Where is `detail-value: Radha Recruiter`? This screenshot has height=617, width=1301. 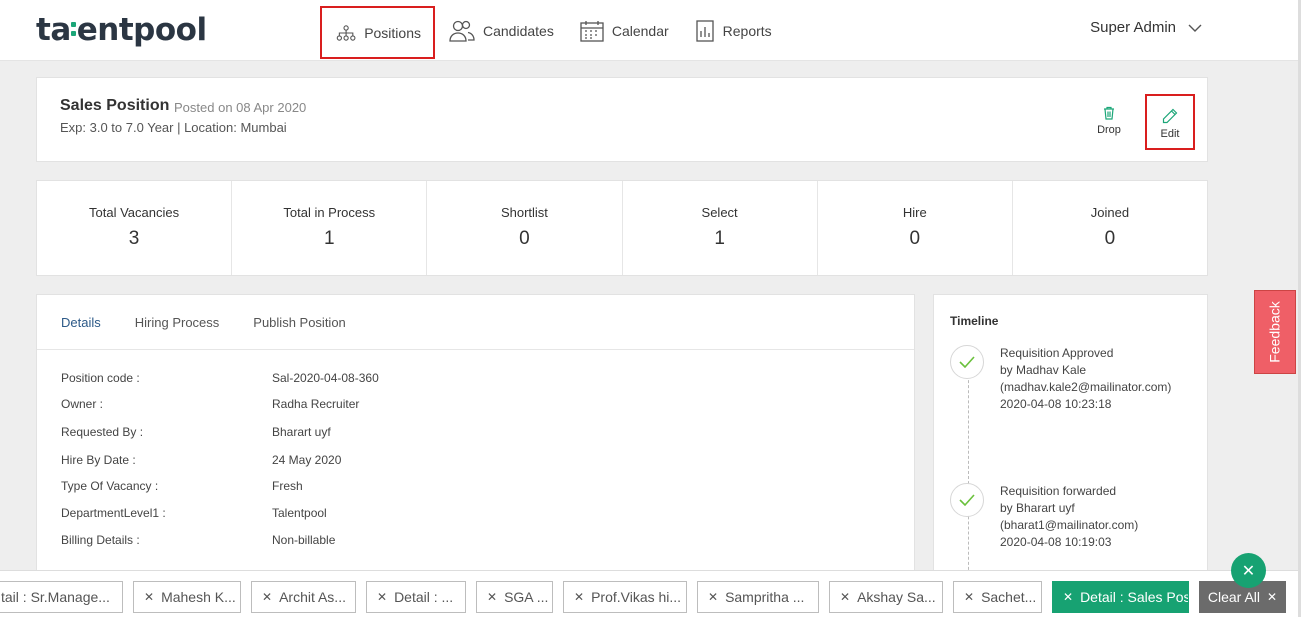
detail-value: Radha Recruiter is located at coordinates (316, 404).